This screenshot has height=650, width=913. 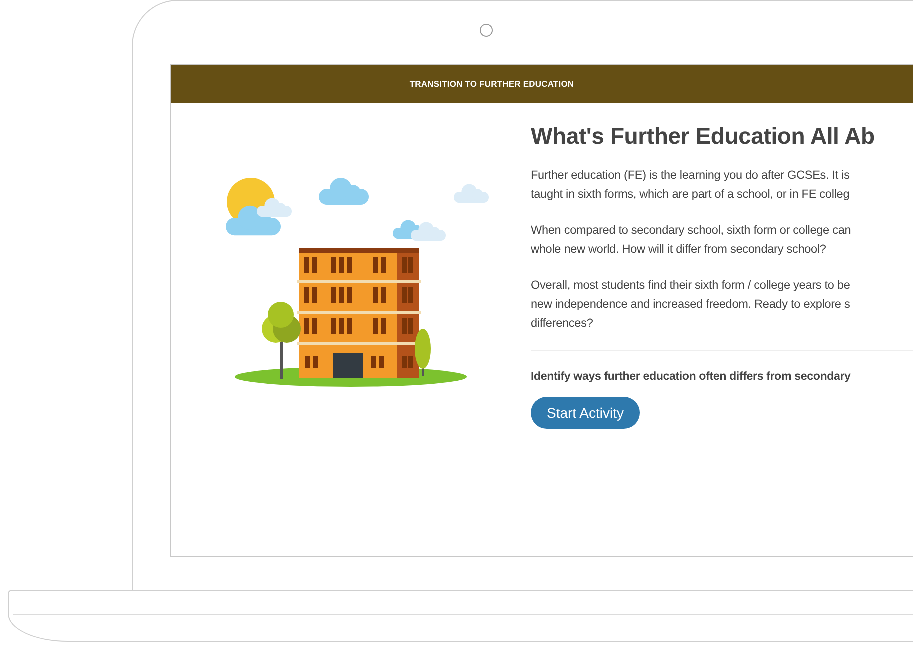 I want to click on paragraph: Overall, most students find their sixth form / college years to be new independence and increased freedom. Ready to explore s differences?, so click(x=690, y=304).